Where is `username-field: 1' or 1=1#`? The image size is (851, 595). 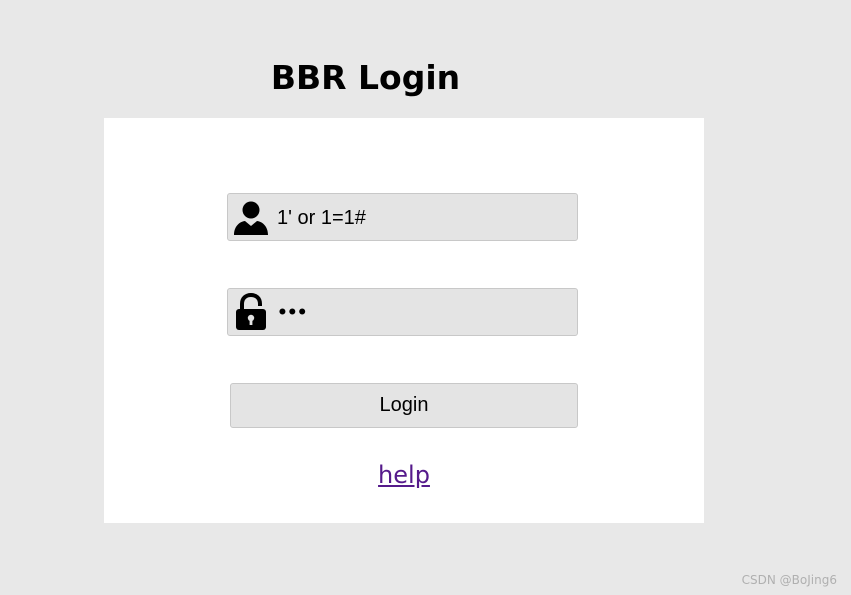 username-field: 1' or 1=1# is located at coordinates (402, 217).